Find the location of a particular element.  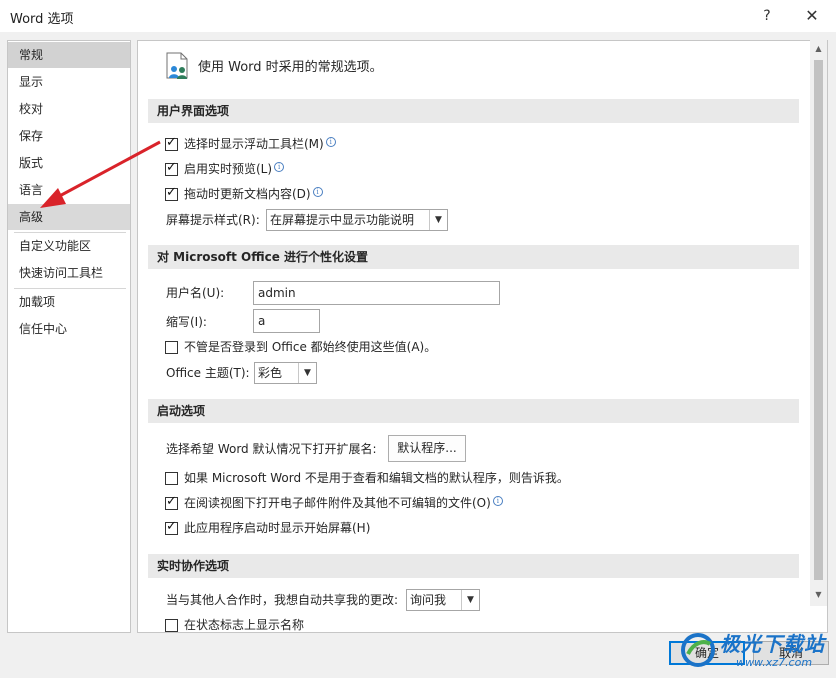

share-changes-select: 询问我 ▼ is located at coordinates (443, 600).